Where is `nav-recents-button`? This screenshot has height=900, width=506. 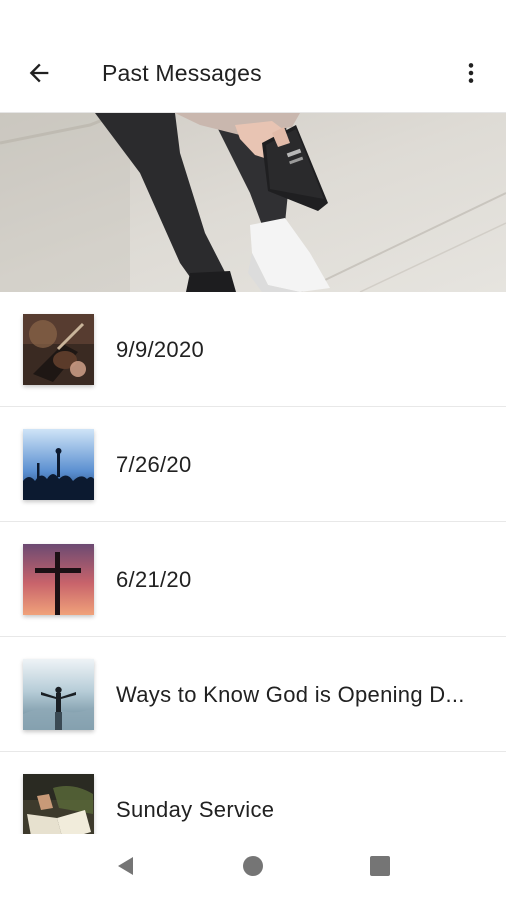
nav-recents-button is located at coordinates (380, 866).